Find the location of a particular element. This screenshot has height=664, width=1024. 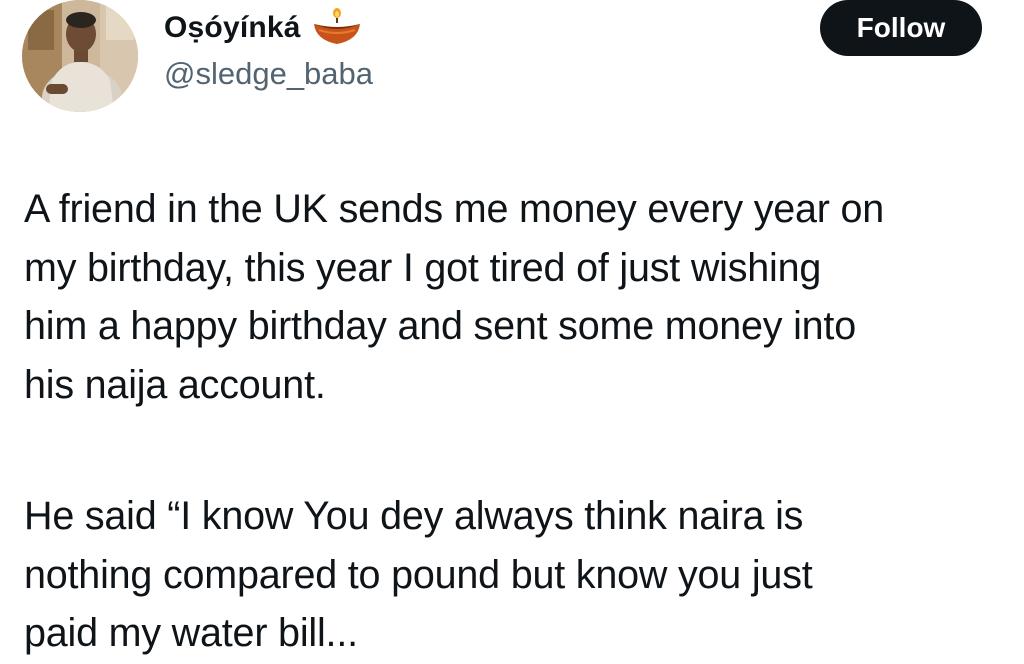

display-name-row: Oṣóyínká is located at coordinates (263, 28).